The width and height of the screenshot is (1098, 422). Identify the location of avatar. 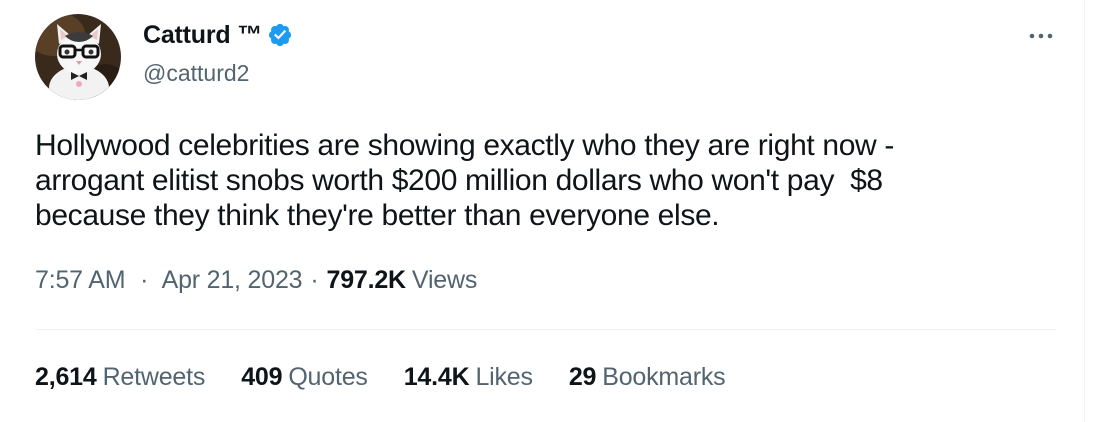
(78, 57).